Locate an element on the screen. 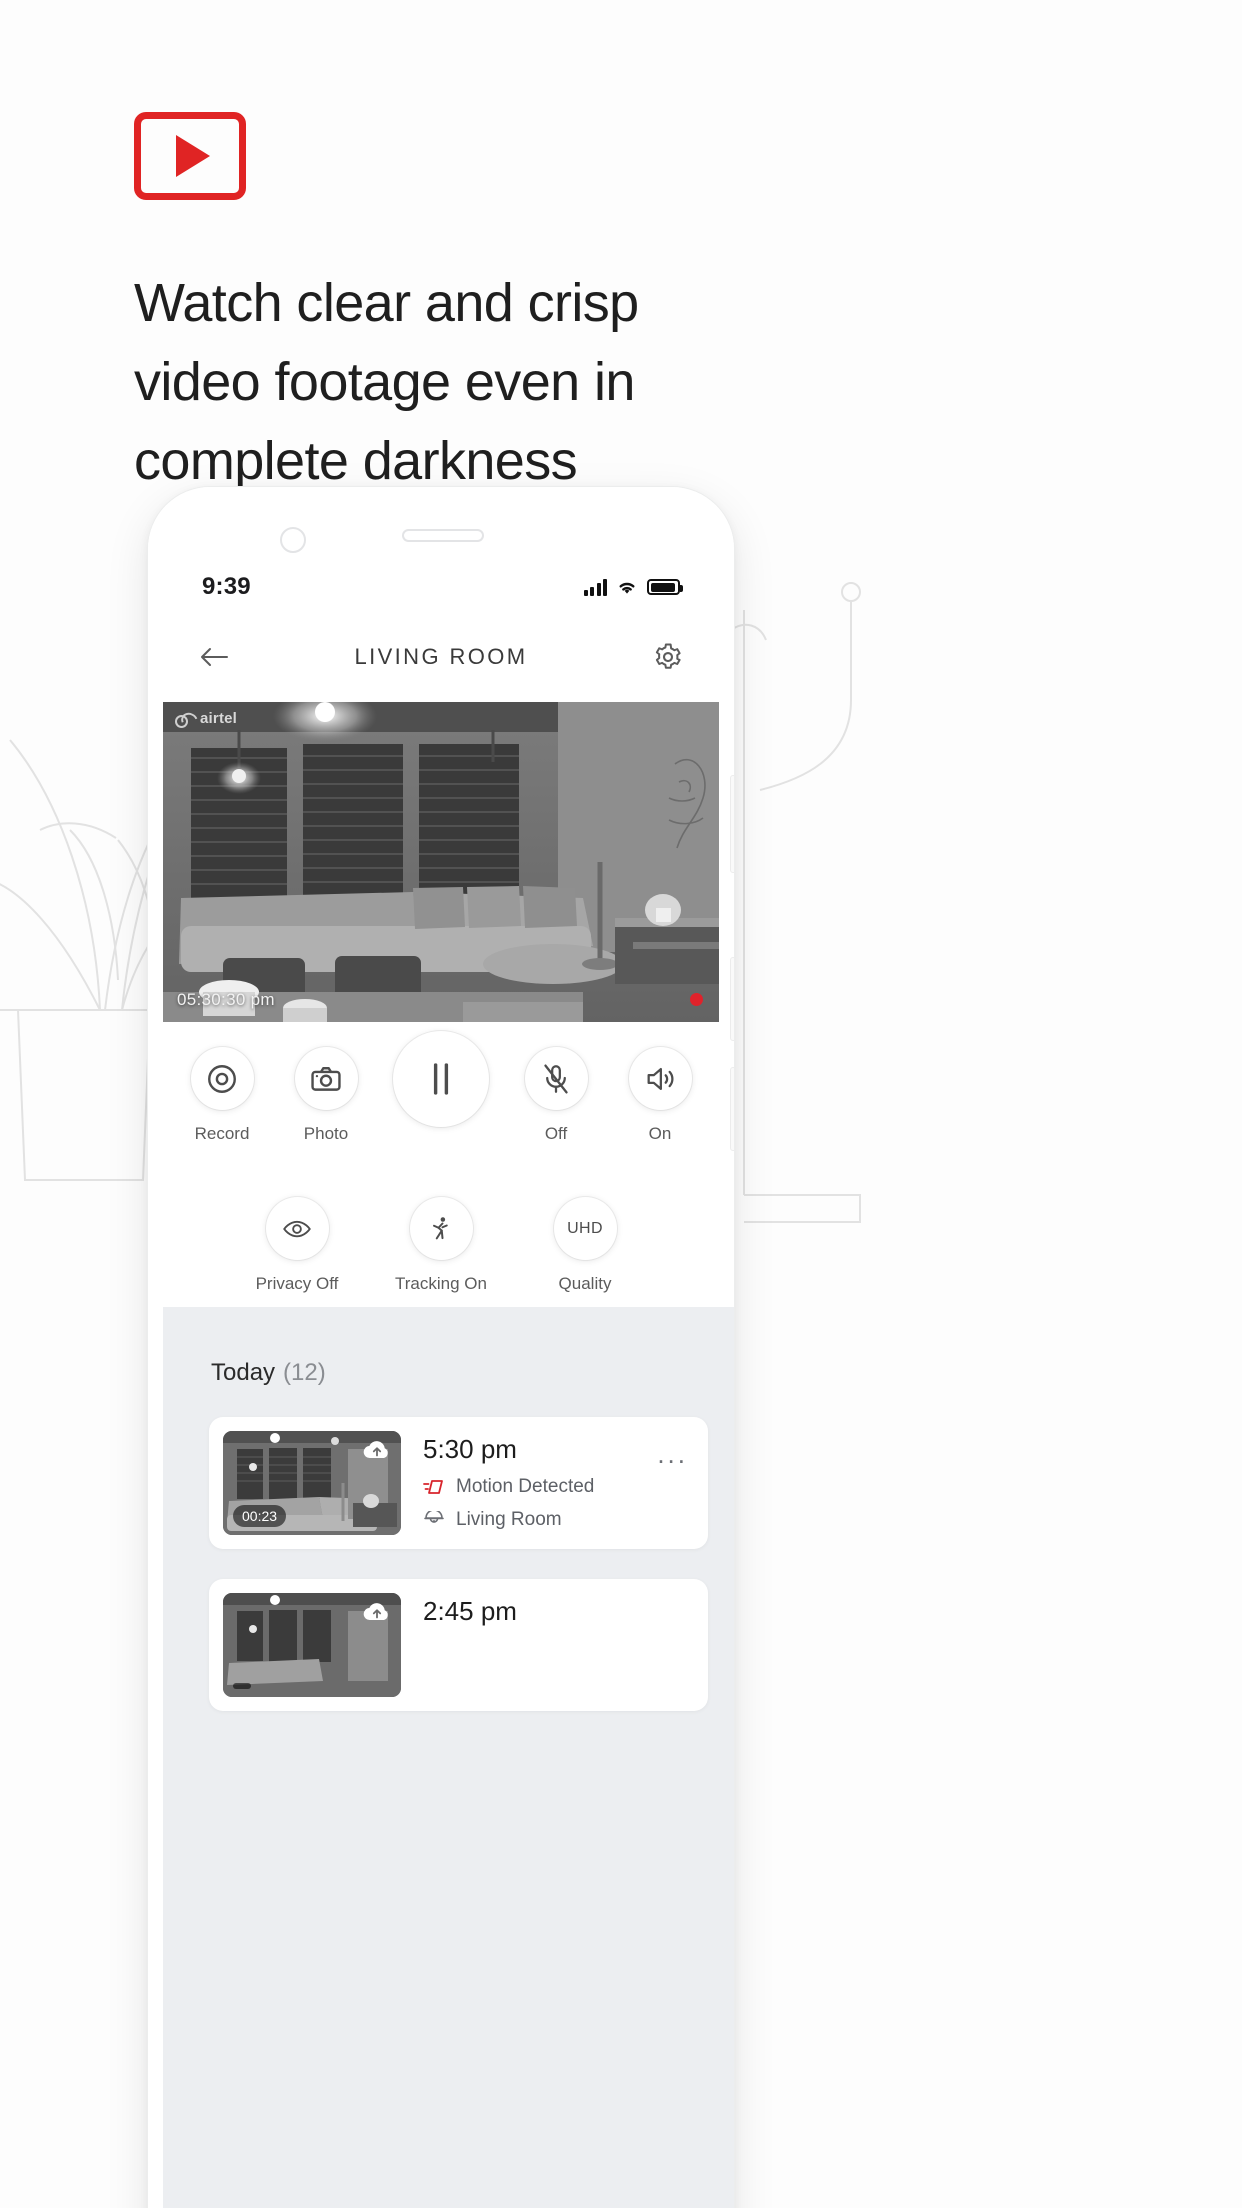  tracking-label: Tracking On is located at coordinates (441, 1283).